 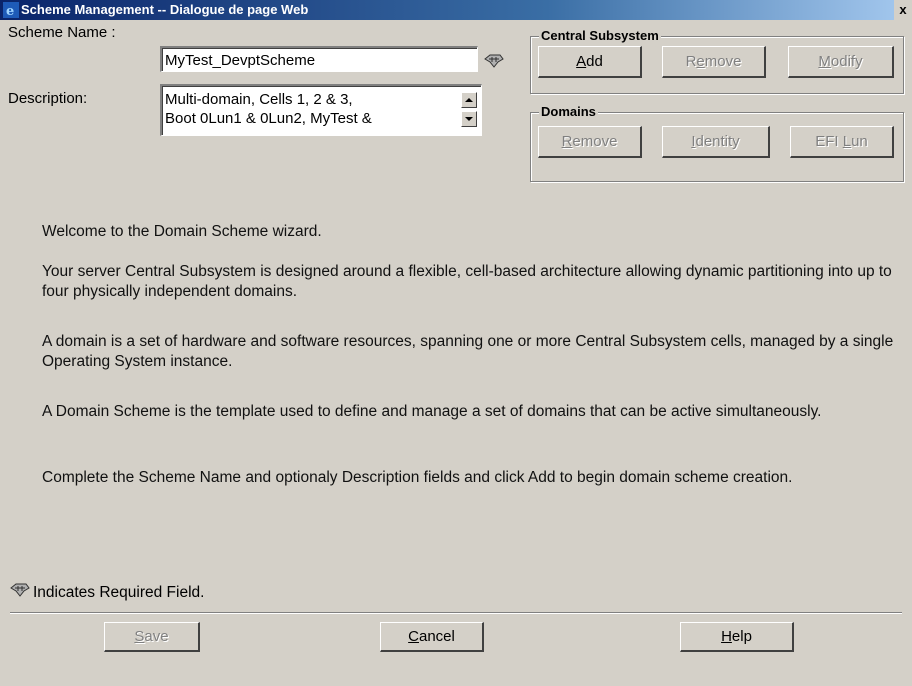 I want to click on cancel-button: Cancel, so click(x=432, y=637).